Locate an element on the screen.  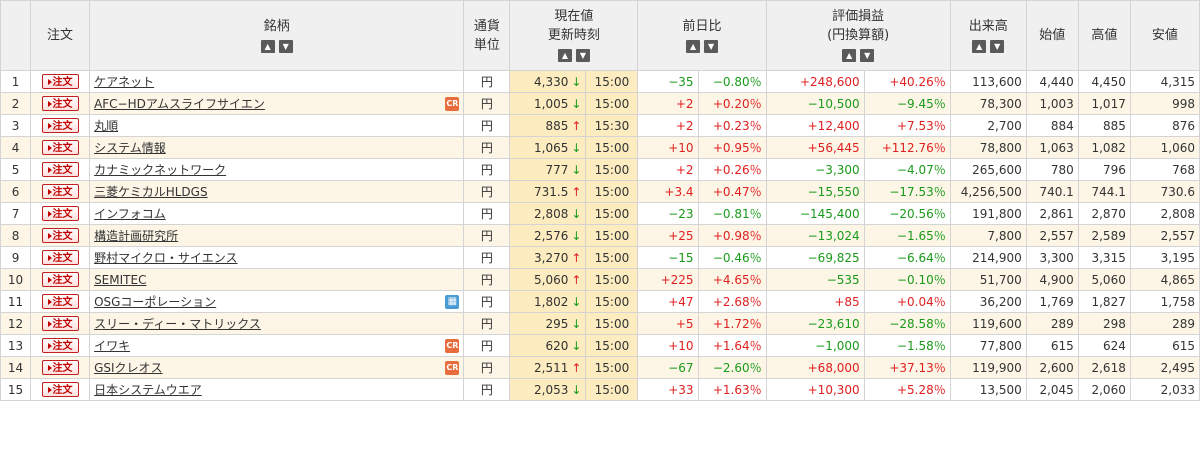
arrow-up-icon: ↑ is located at coordinates (576, 191).